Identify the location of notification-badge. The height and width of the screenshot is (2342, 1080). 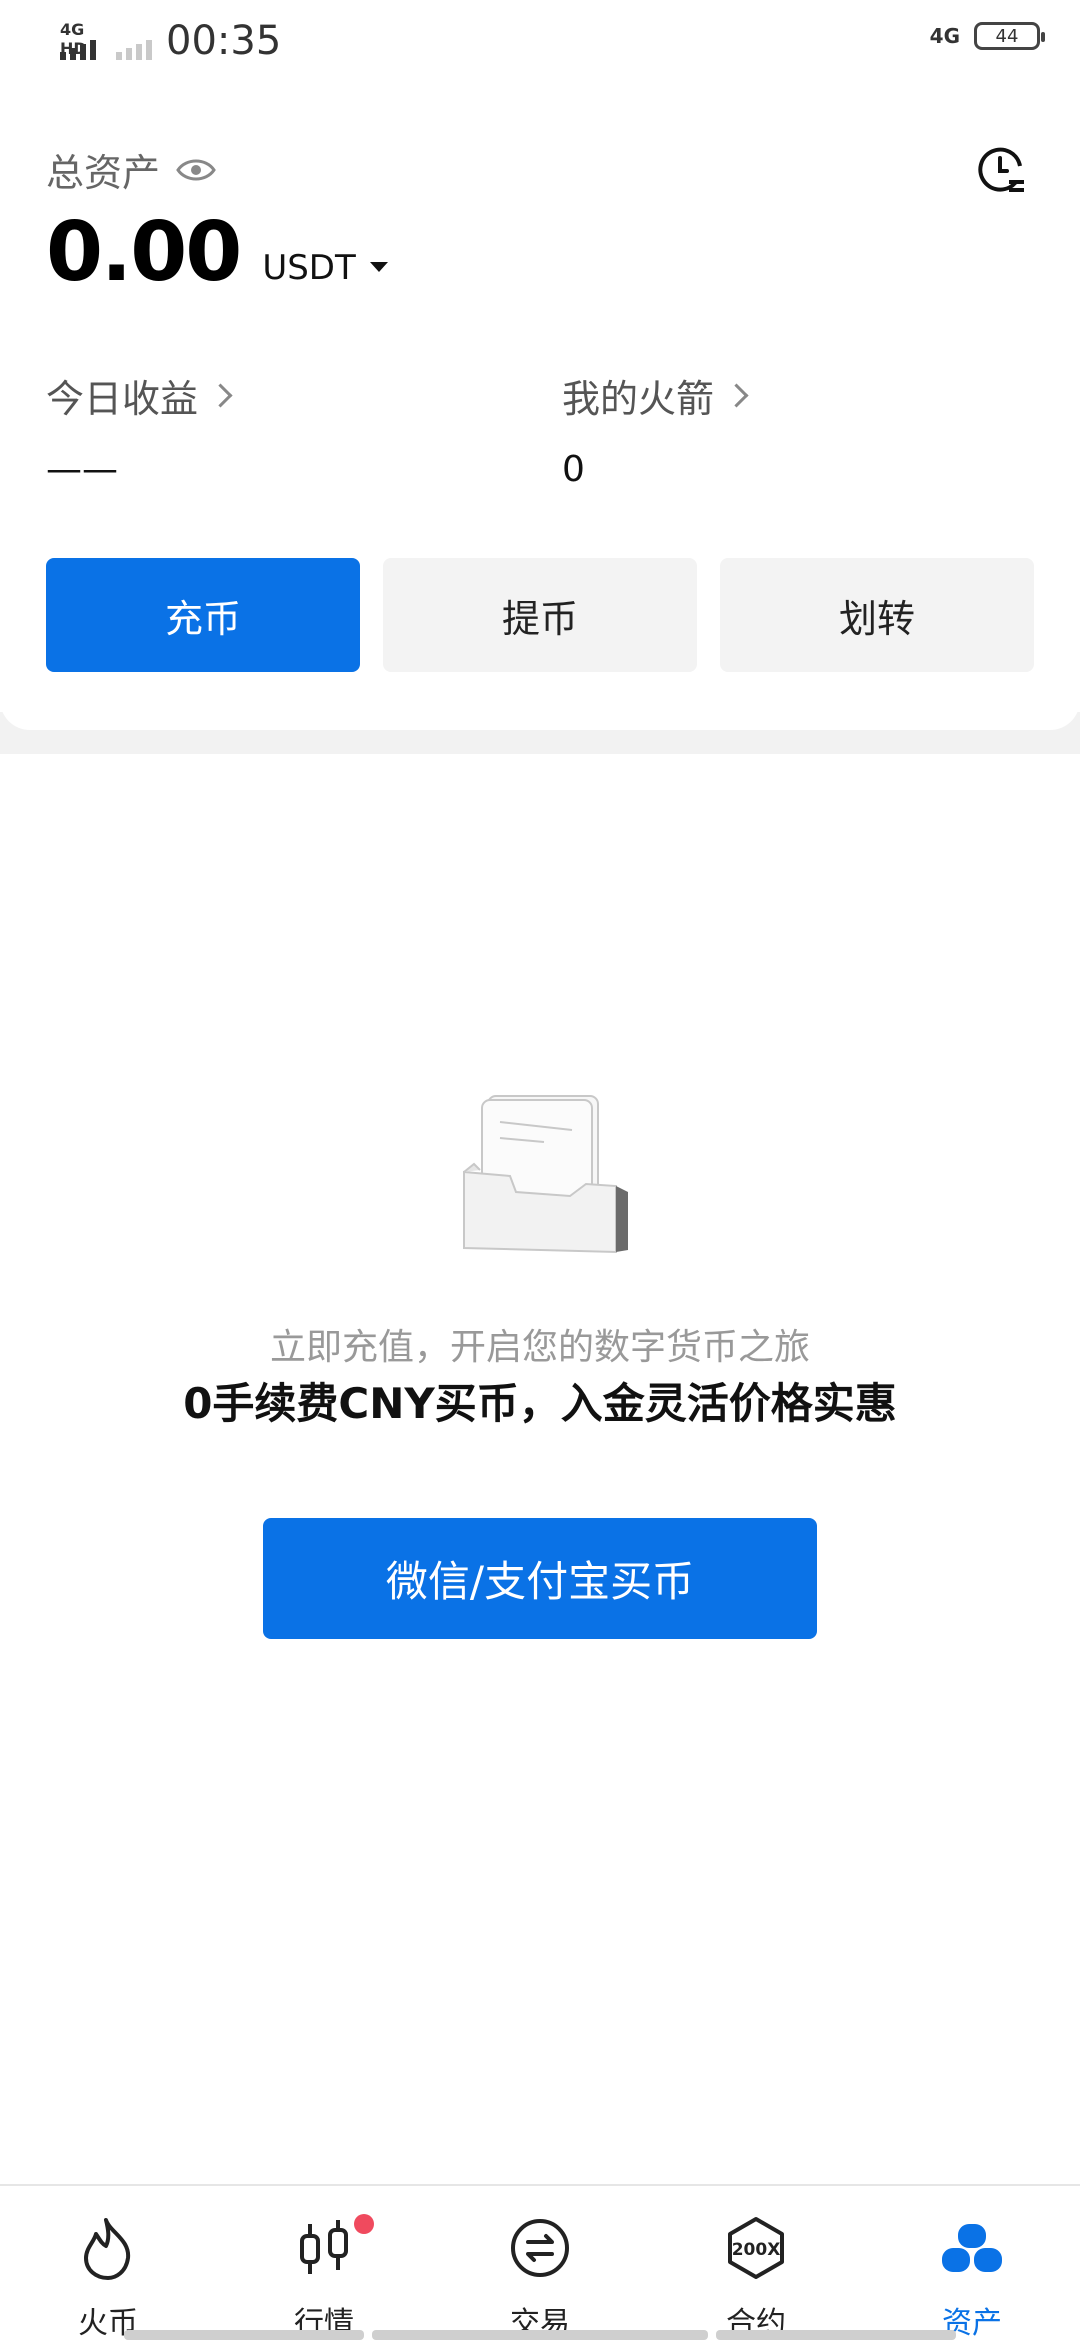
(364, 2224).